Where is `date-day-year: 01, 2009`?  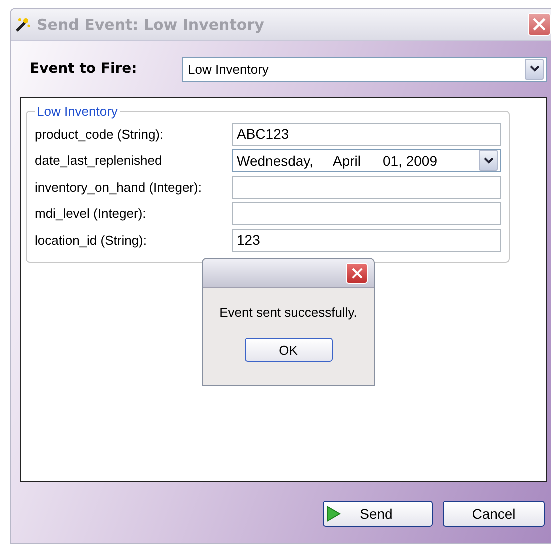
date-day-year: 01, 2009 is located at coordinates (410, 160).